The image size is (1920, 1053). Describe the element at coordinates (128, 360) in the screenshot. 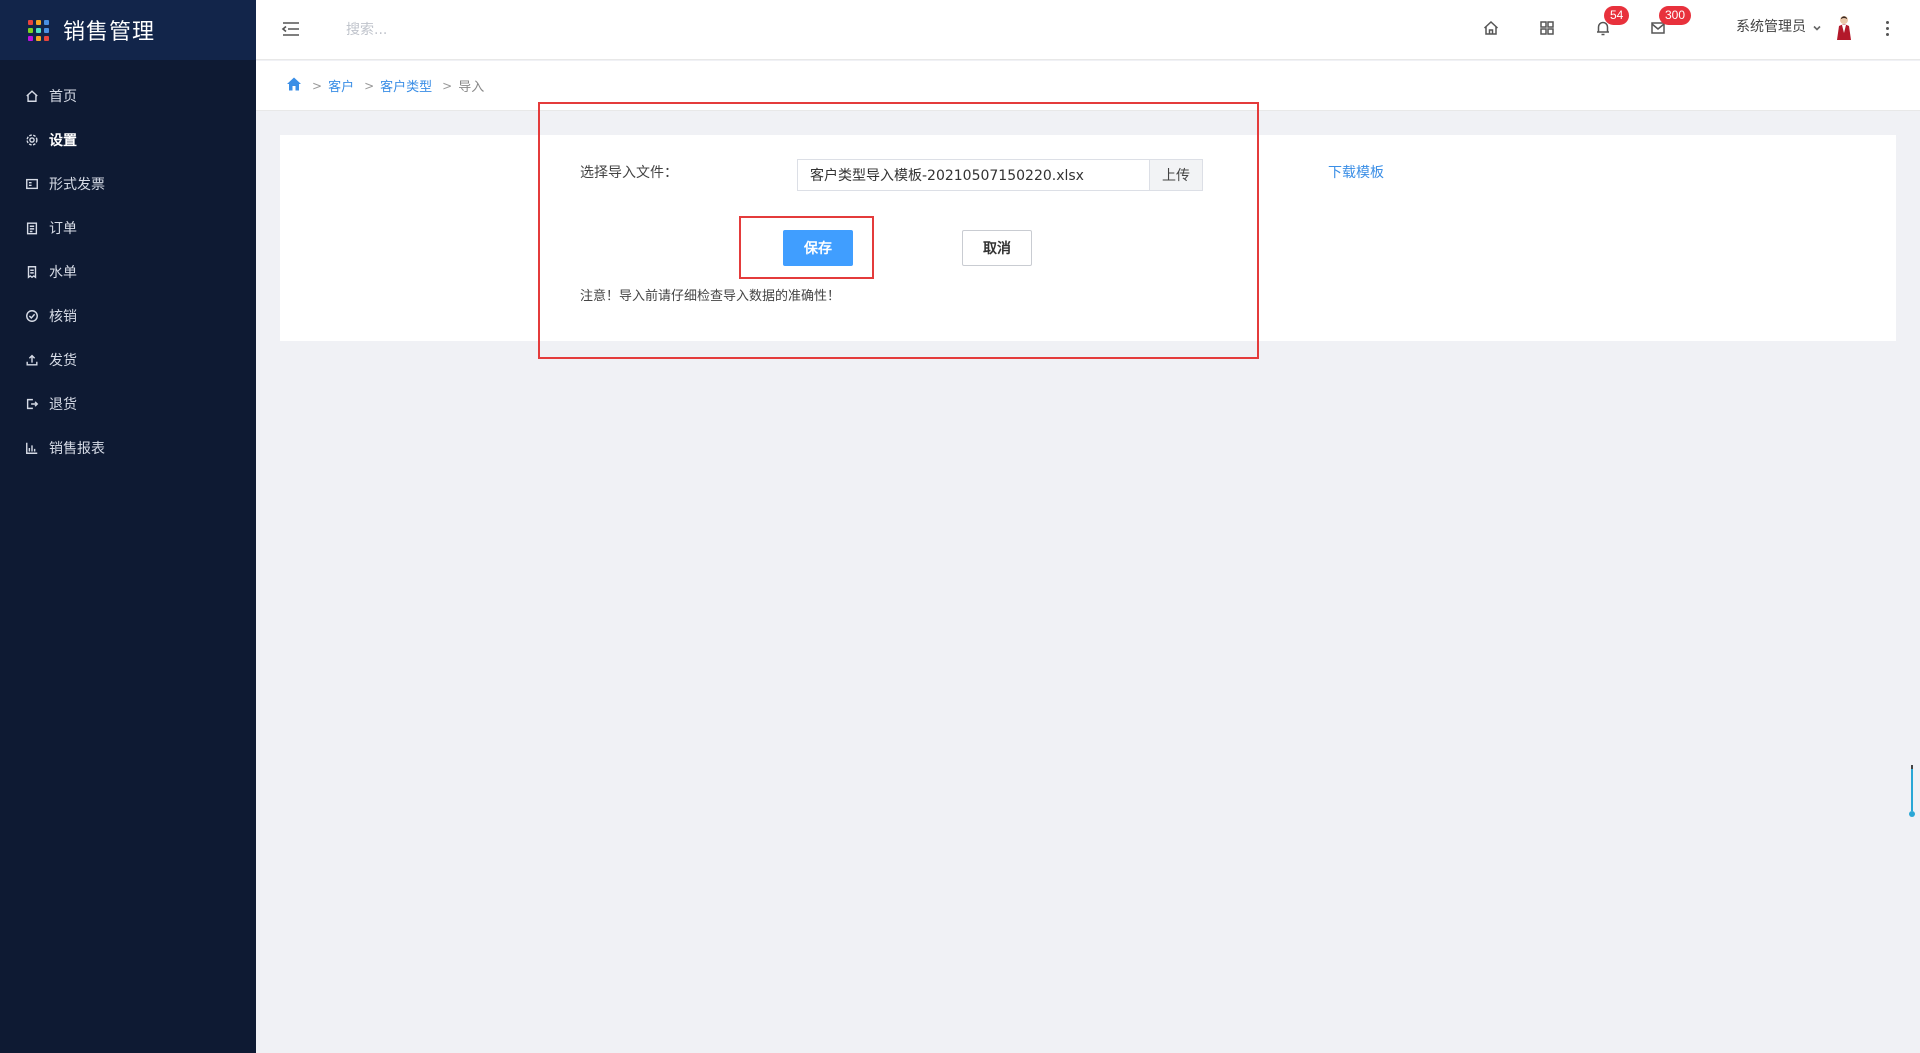

I see `sidebar-item-shipping: 发货` at that location.